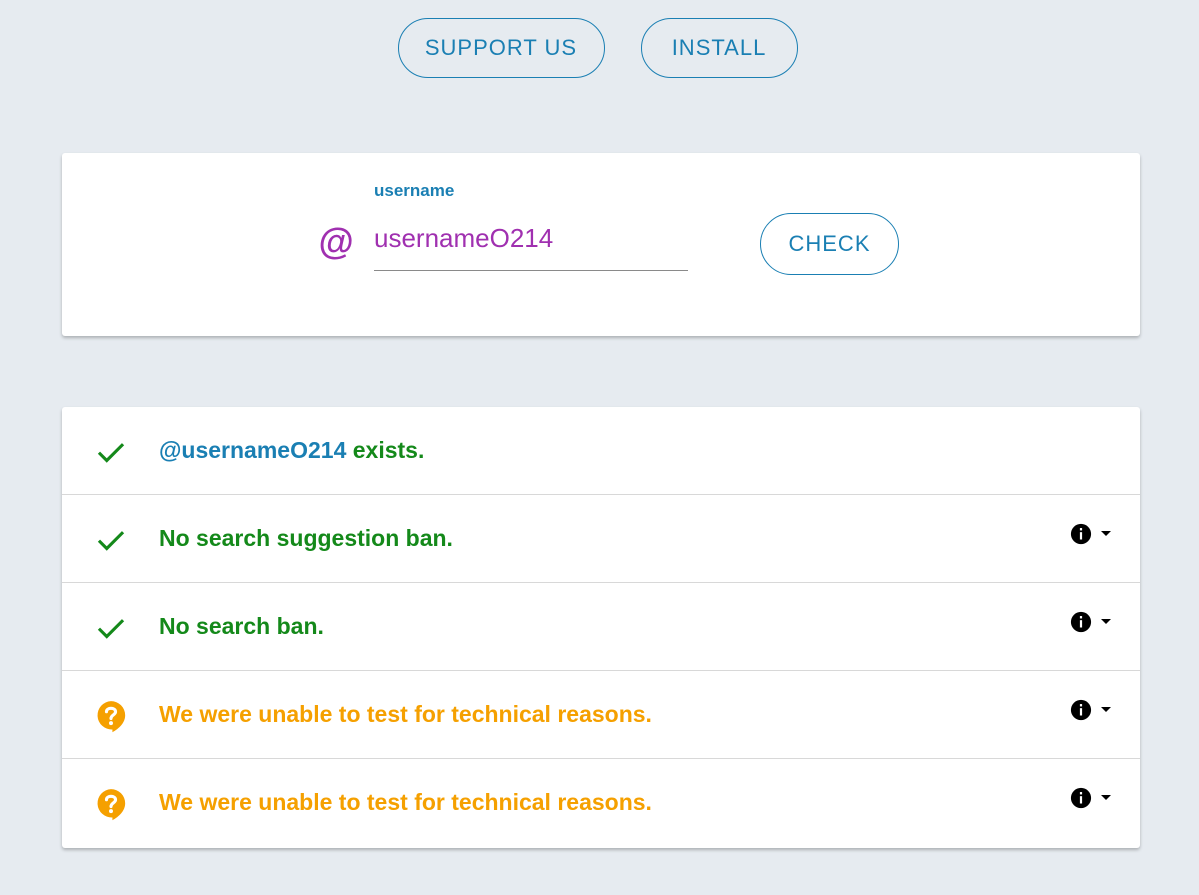 This screenshot has height=895, width=1199. What do you see at coordinates (601, 539) in the screenshot?
I see `result-row-search-suggestion-ban: No search suggestion ban.` at bounding box center [601, 539].